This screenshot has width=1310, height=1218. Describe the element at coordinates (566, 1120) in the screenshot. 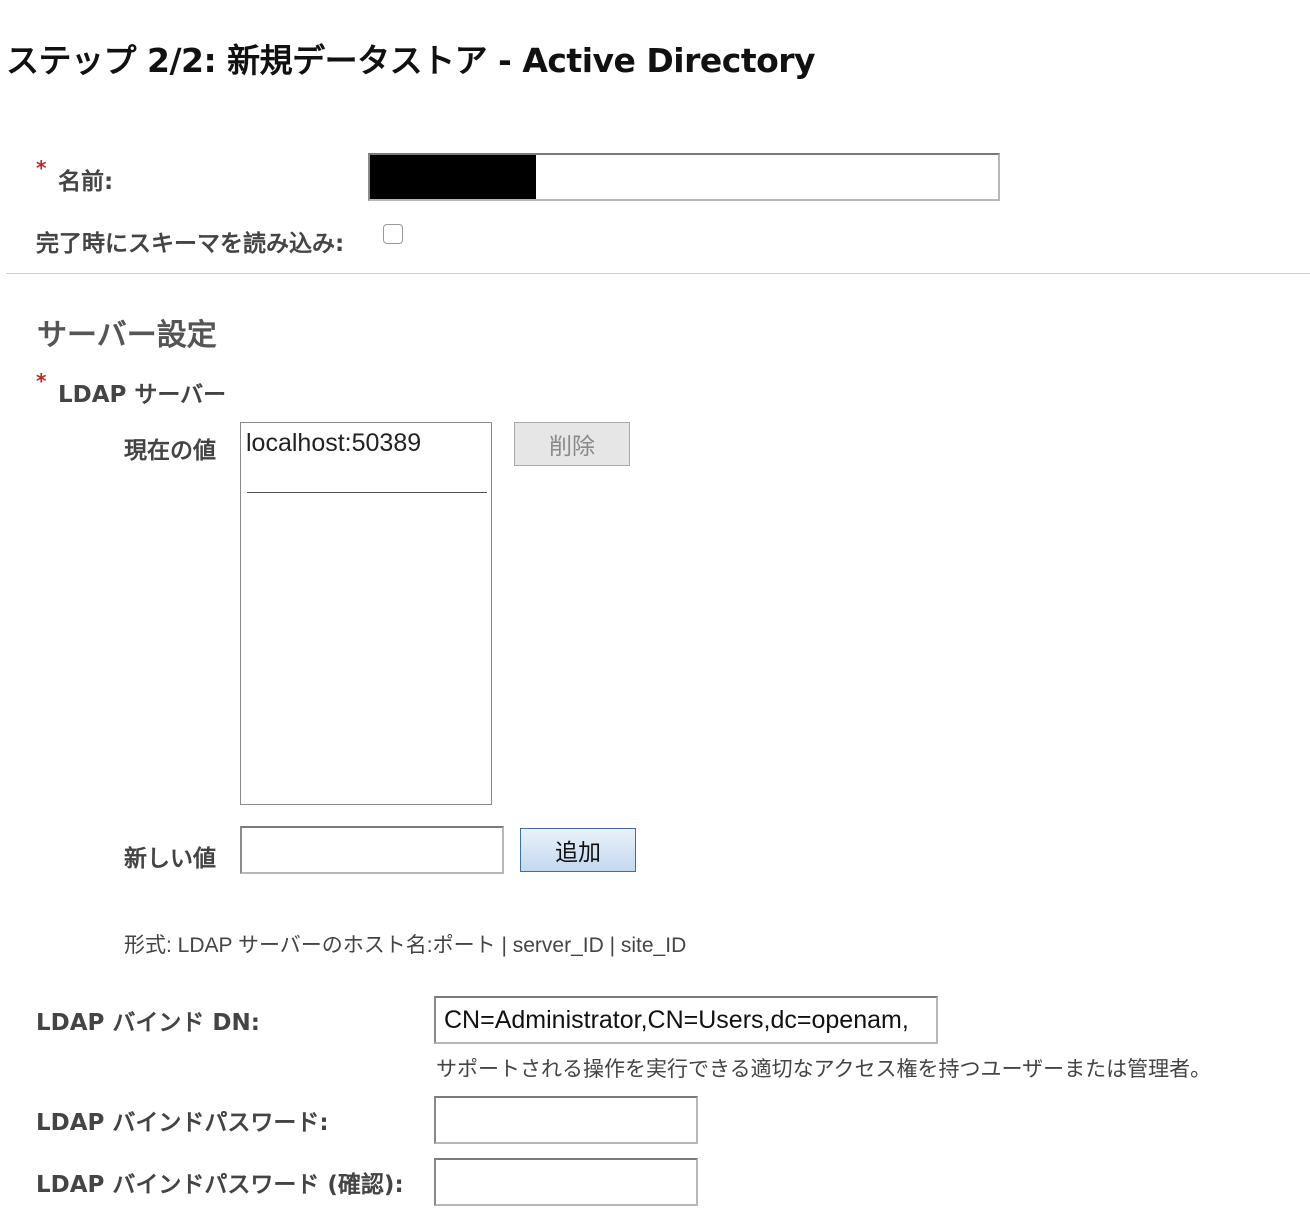

I see `bind-password-input` at that location.